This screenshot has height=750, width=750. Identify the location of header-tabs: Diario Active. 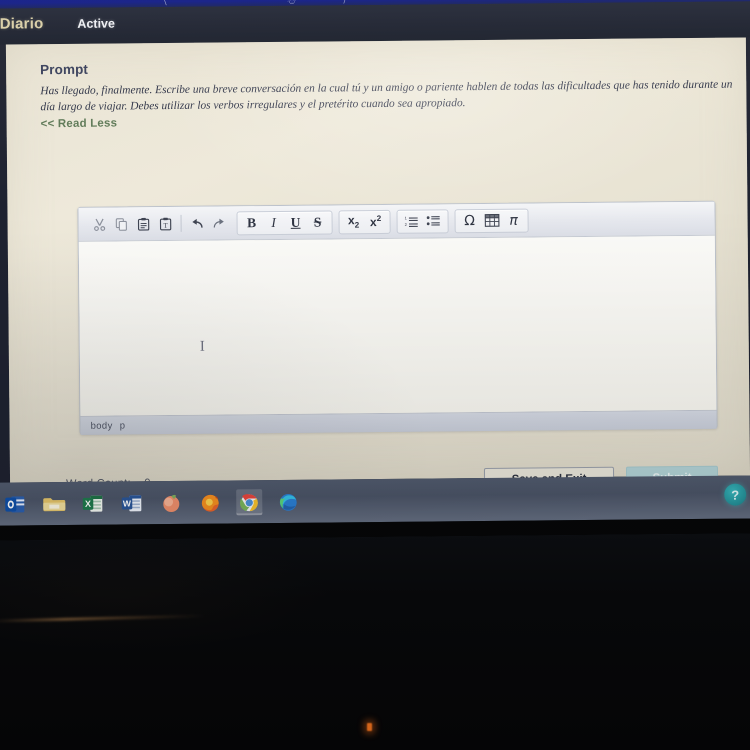
(57, 24).